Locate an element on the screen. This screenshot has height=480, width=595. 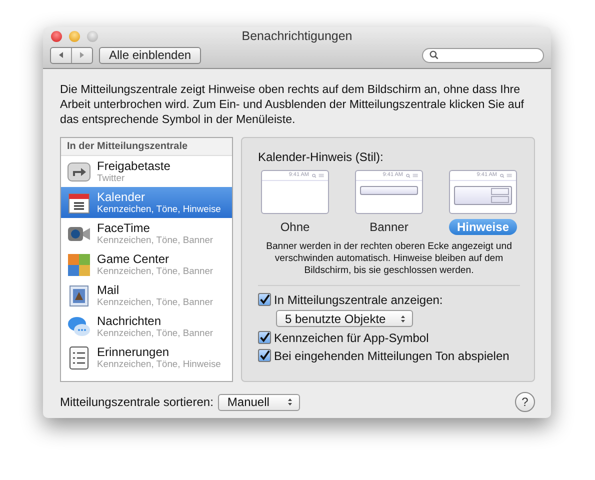
window-title: Benachrichtigungen is located at coordinates (297, 36).